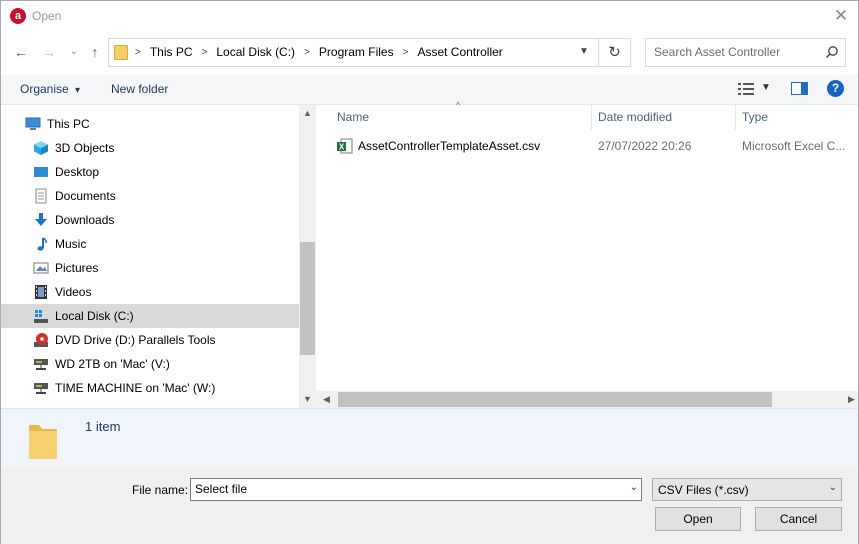 The height and width of the screenshot is (544, 859). What do you see at coordinates (459, 52) in the screenshot?
I see `breadcrumb-asset-controller: Asset Controller` at bounding box center [459, 52].